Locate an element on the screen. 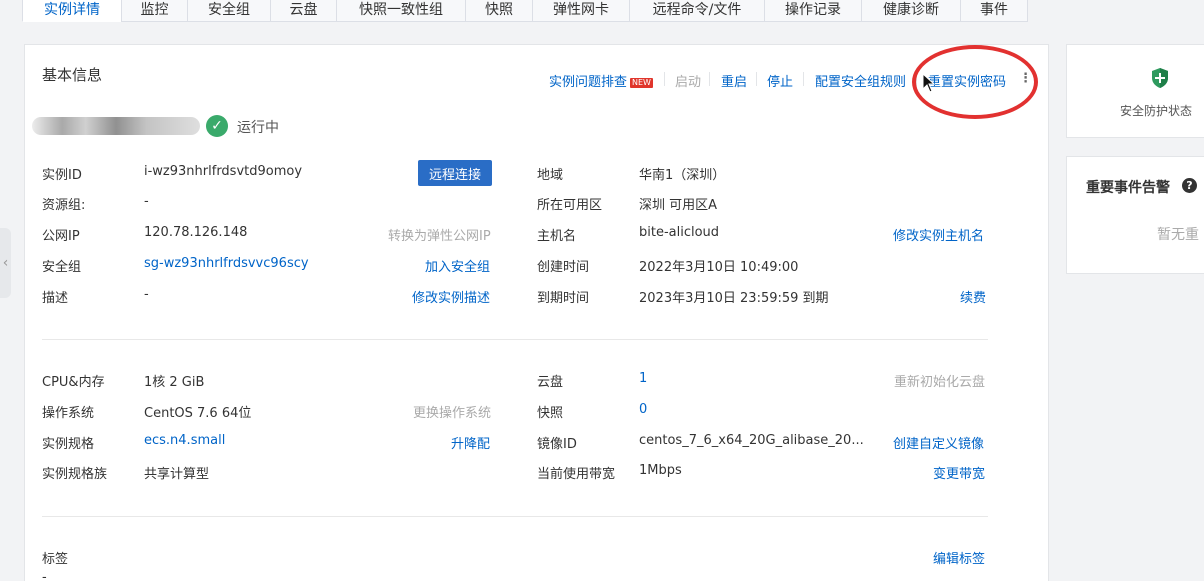 This screenshot has height=581, width=1204. tab-security-group: 安全组 is located at coordinates (229, 11).